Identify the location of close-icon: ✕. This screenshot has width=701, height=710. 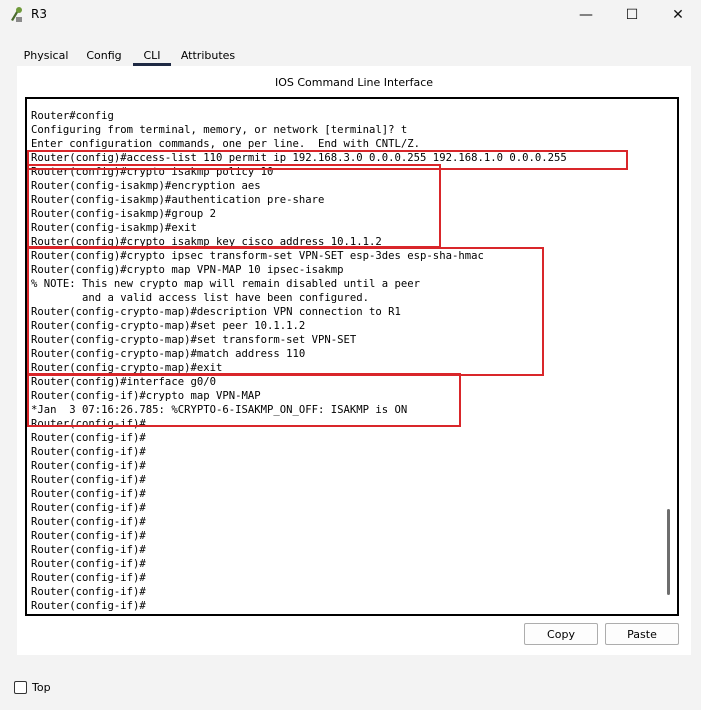
(678, 15).